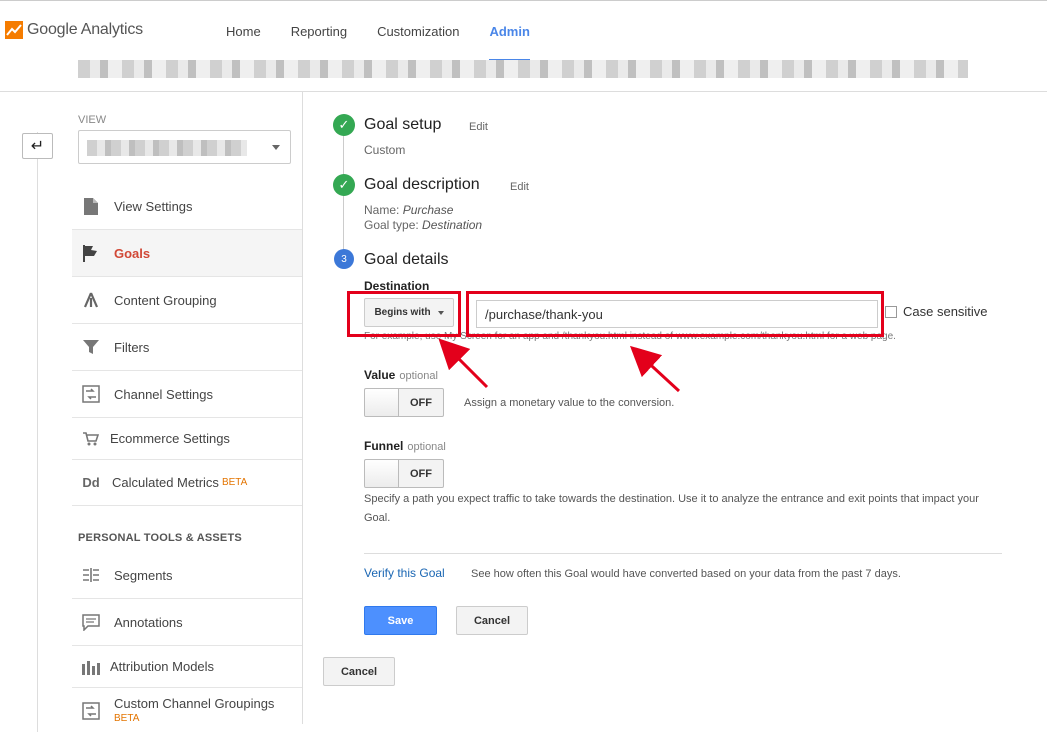  What do you see at coordinates (891, 312) in the screenshot?
I see `case-sensitive-checkbox` at bounding box center [891, 312].